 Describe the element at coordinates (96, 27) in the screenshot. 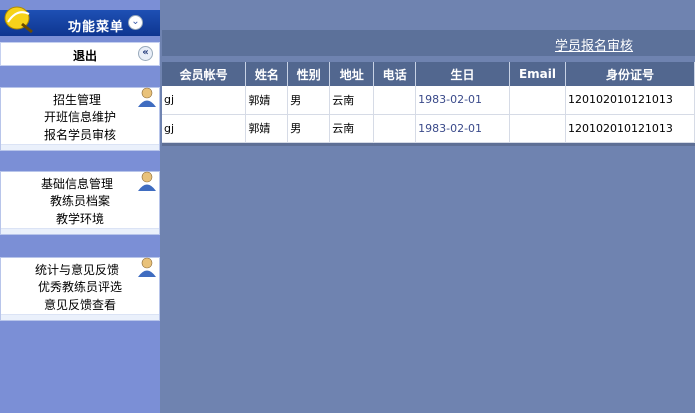

I see `menu-title: 功能菜单` at that location.